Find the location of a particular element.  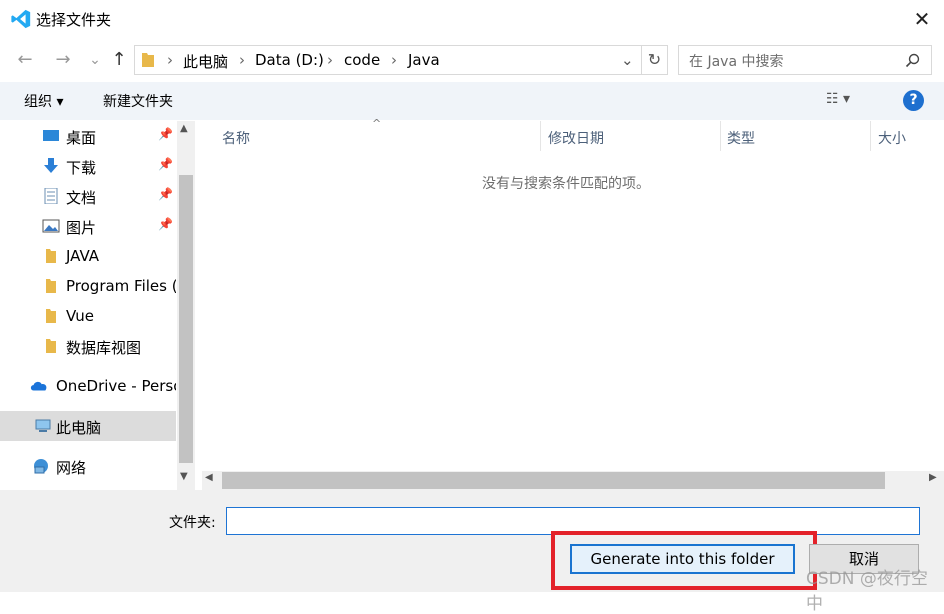

title-bar is located at coordinates (472, 19).